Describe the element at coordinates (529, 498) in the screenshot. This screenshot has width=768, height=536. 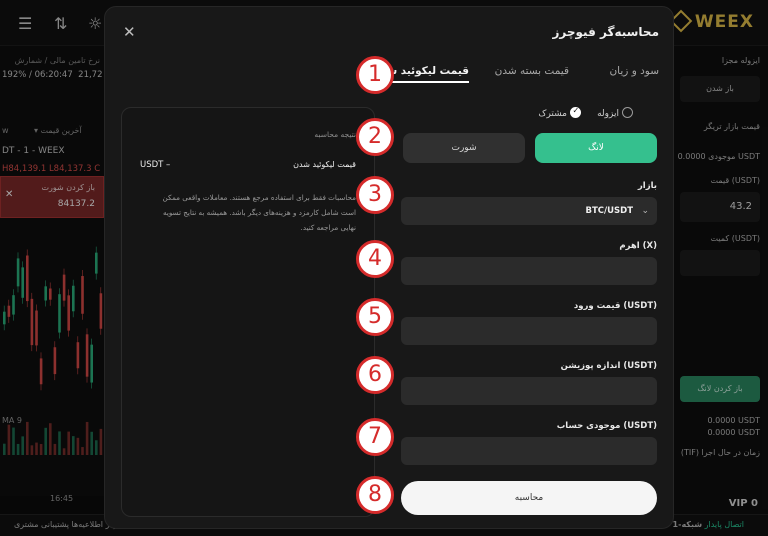
I see `calculate-button: محاسبه` at that location.